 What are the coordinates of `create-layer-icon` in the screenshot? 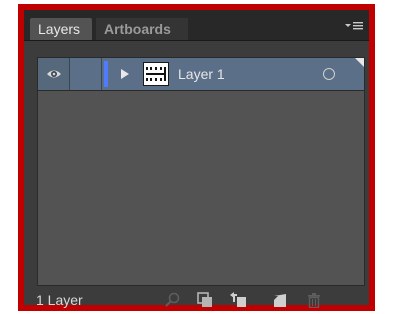 It's located at (279, 300).